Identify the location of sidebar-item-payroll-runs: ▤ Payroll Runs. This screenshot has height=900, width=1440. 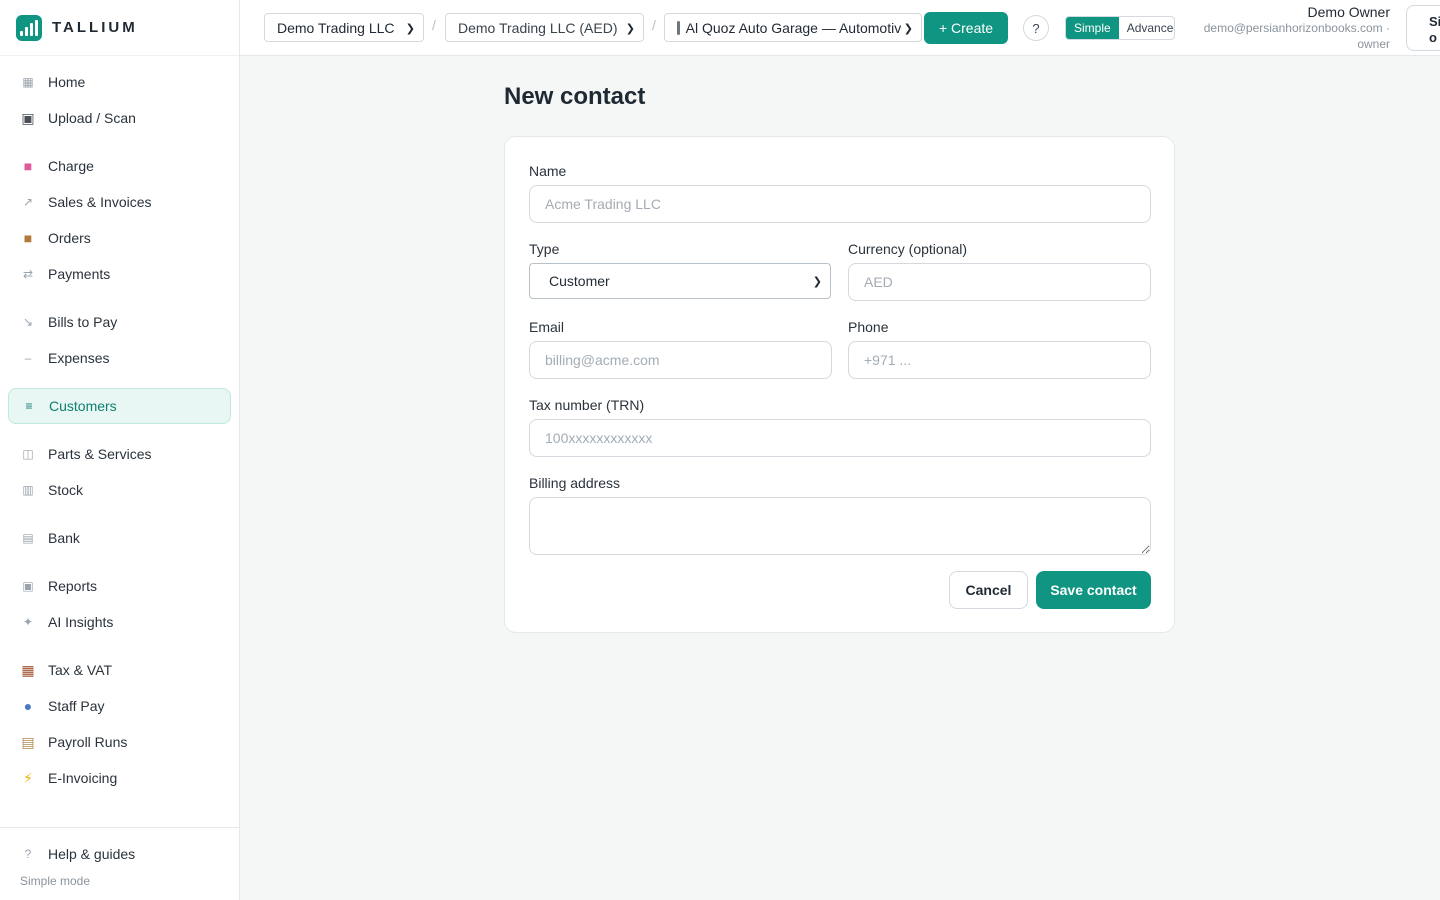
(119, 742).